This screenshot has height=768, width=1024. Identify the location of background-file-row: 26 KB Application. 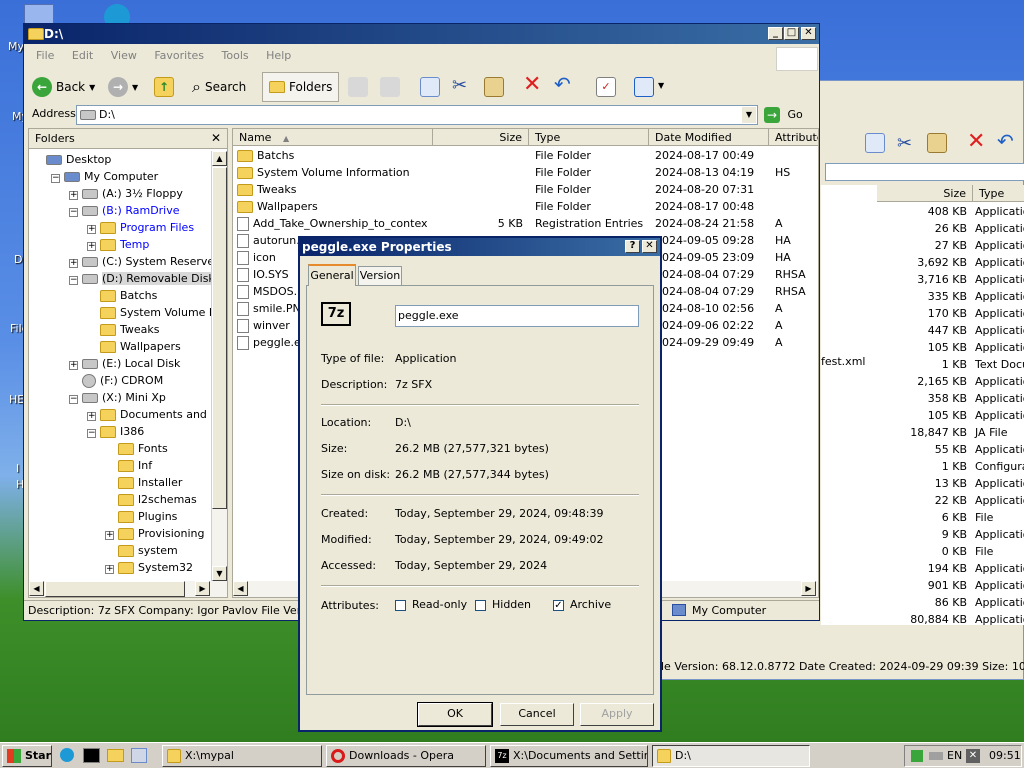
(922, 228).